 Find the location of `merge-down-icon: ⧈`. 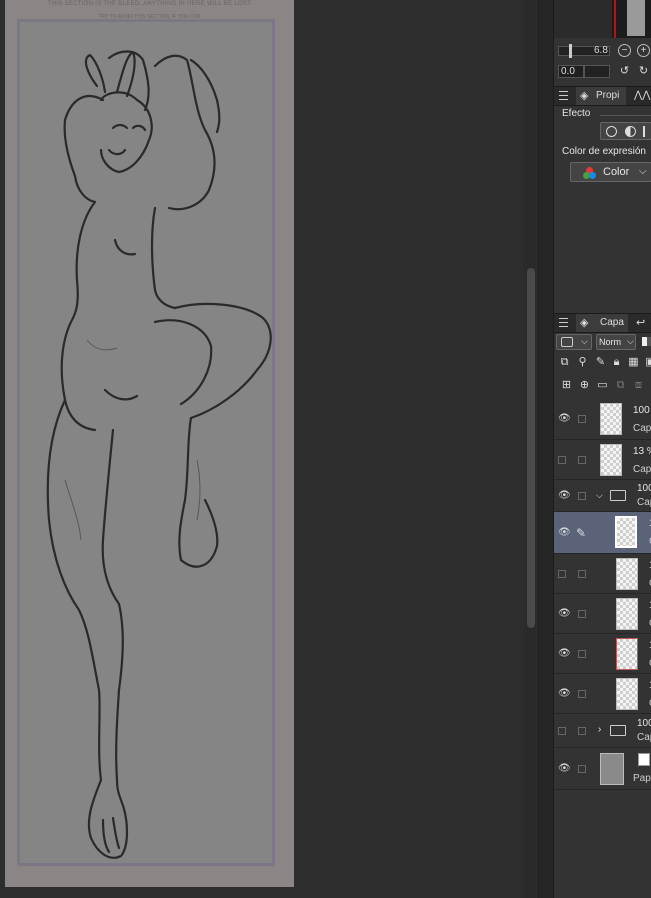

merge-down-icon: ⧈ is located at coordinates (638, 385).